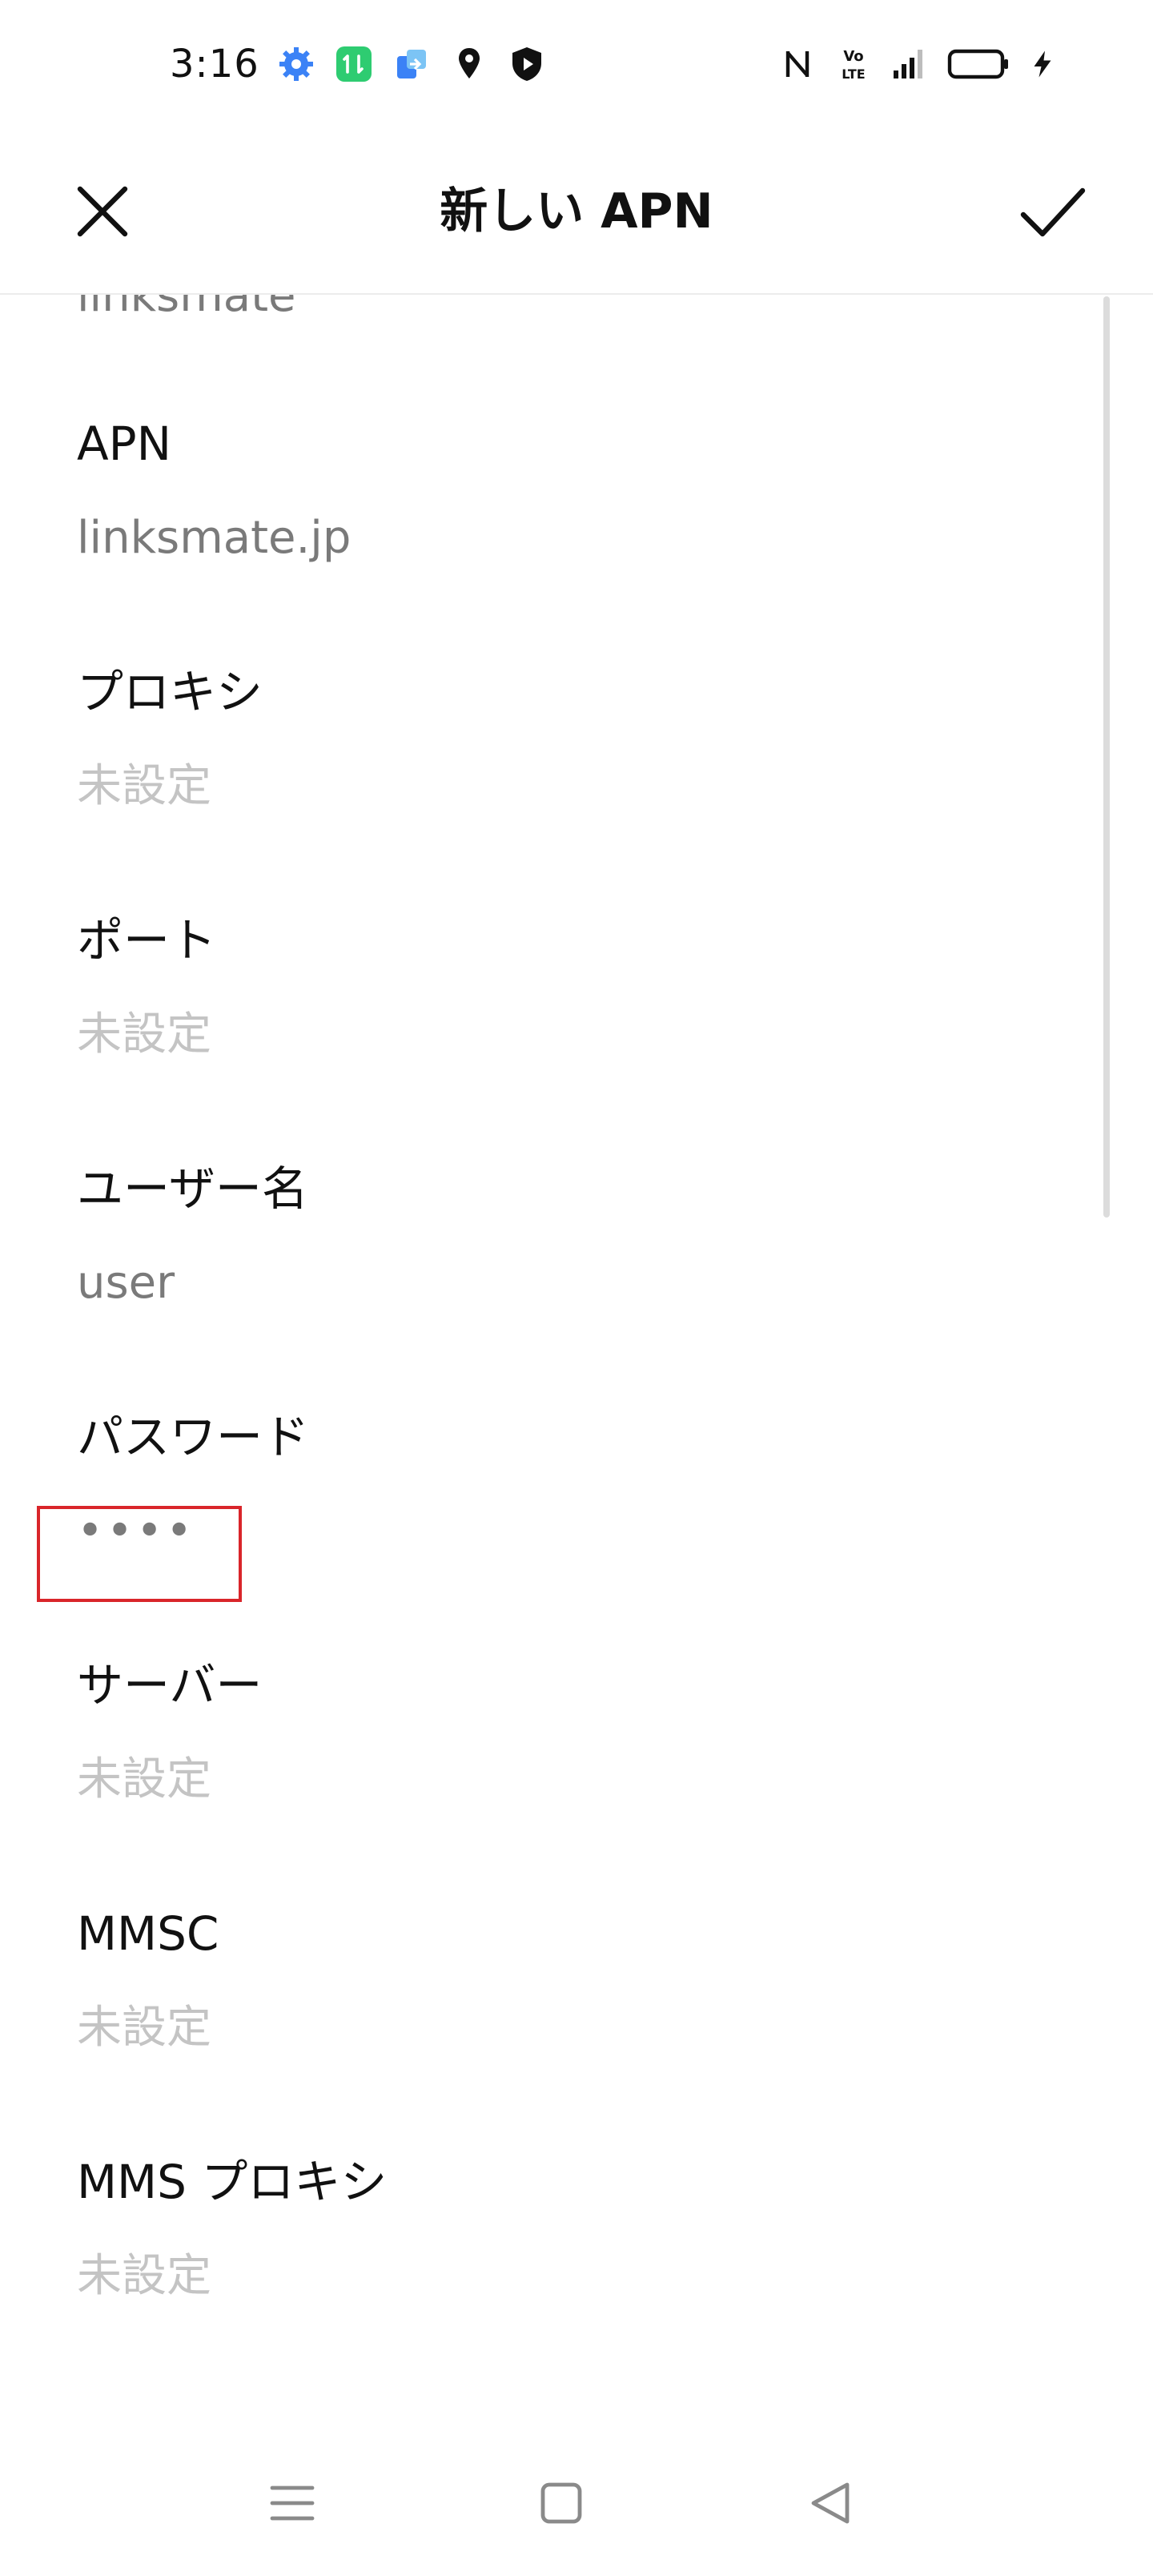 Image resolution: width=1153 pixels, height=2576 pixels. Describe the element at coordinates (553, 538) in the screenshot. I see `field-apn: APN linksmate.jp` at that location.